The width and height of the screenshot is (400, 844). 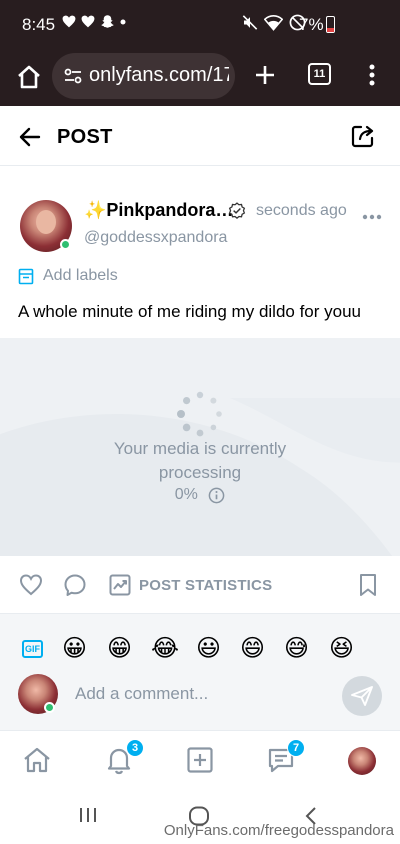 I want to click on progress-value: 0%, so click(x=186, y=494).